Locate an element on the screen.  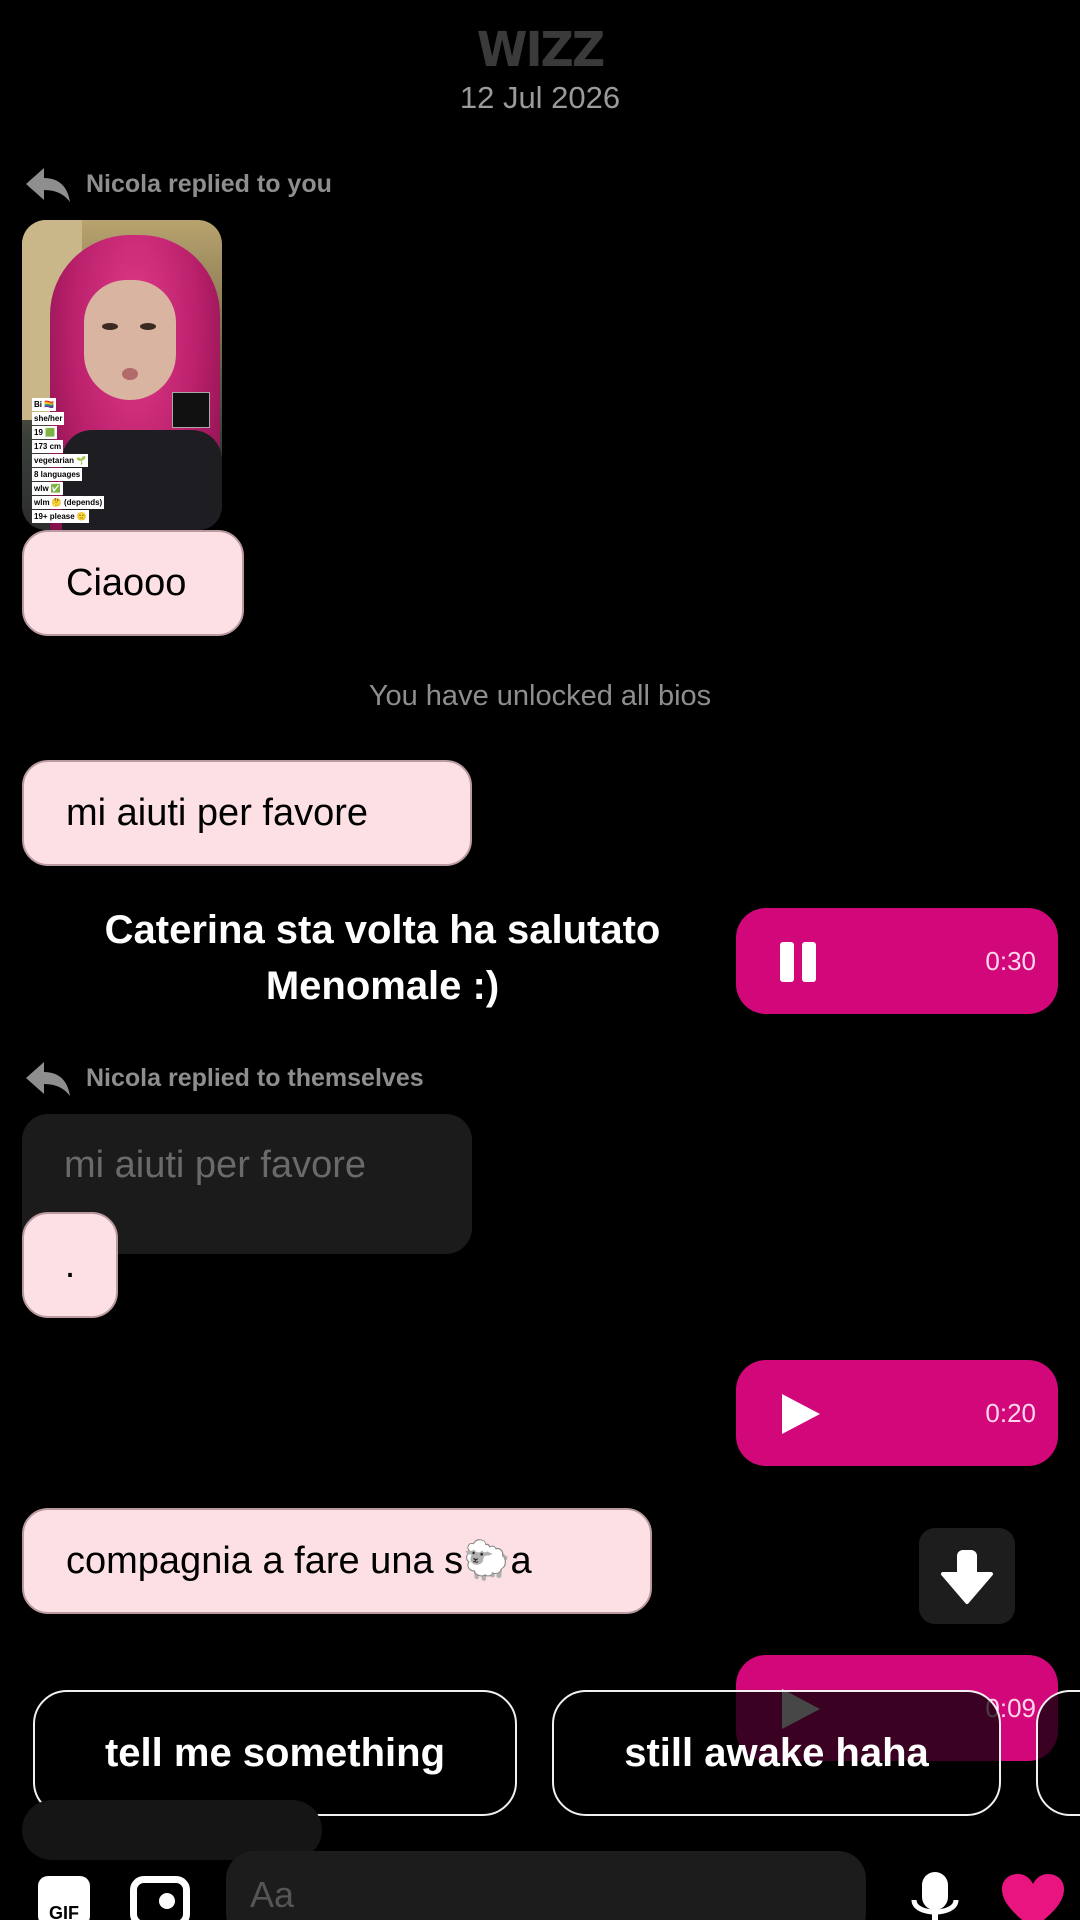
message-input is located at coordinates (548, 1895).